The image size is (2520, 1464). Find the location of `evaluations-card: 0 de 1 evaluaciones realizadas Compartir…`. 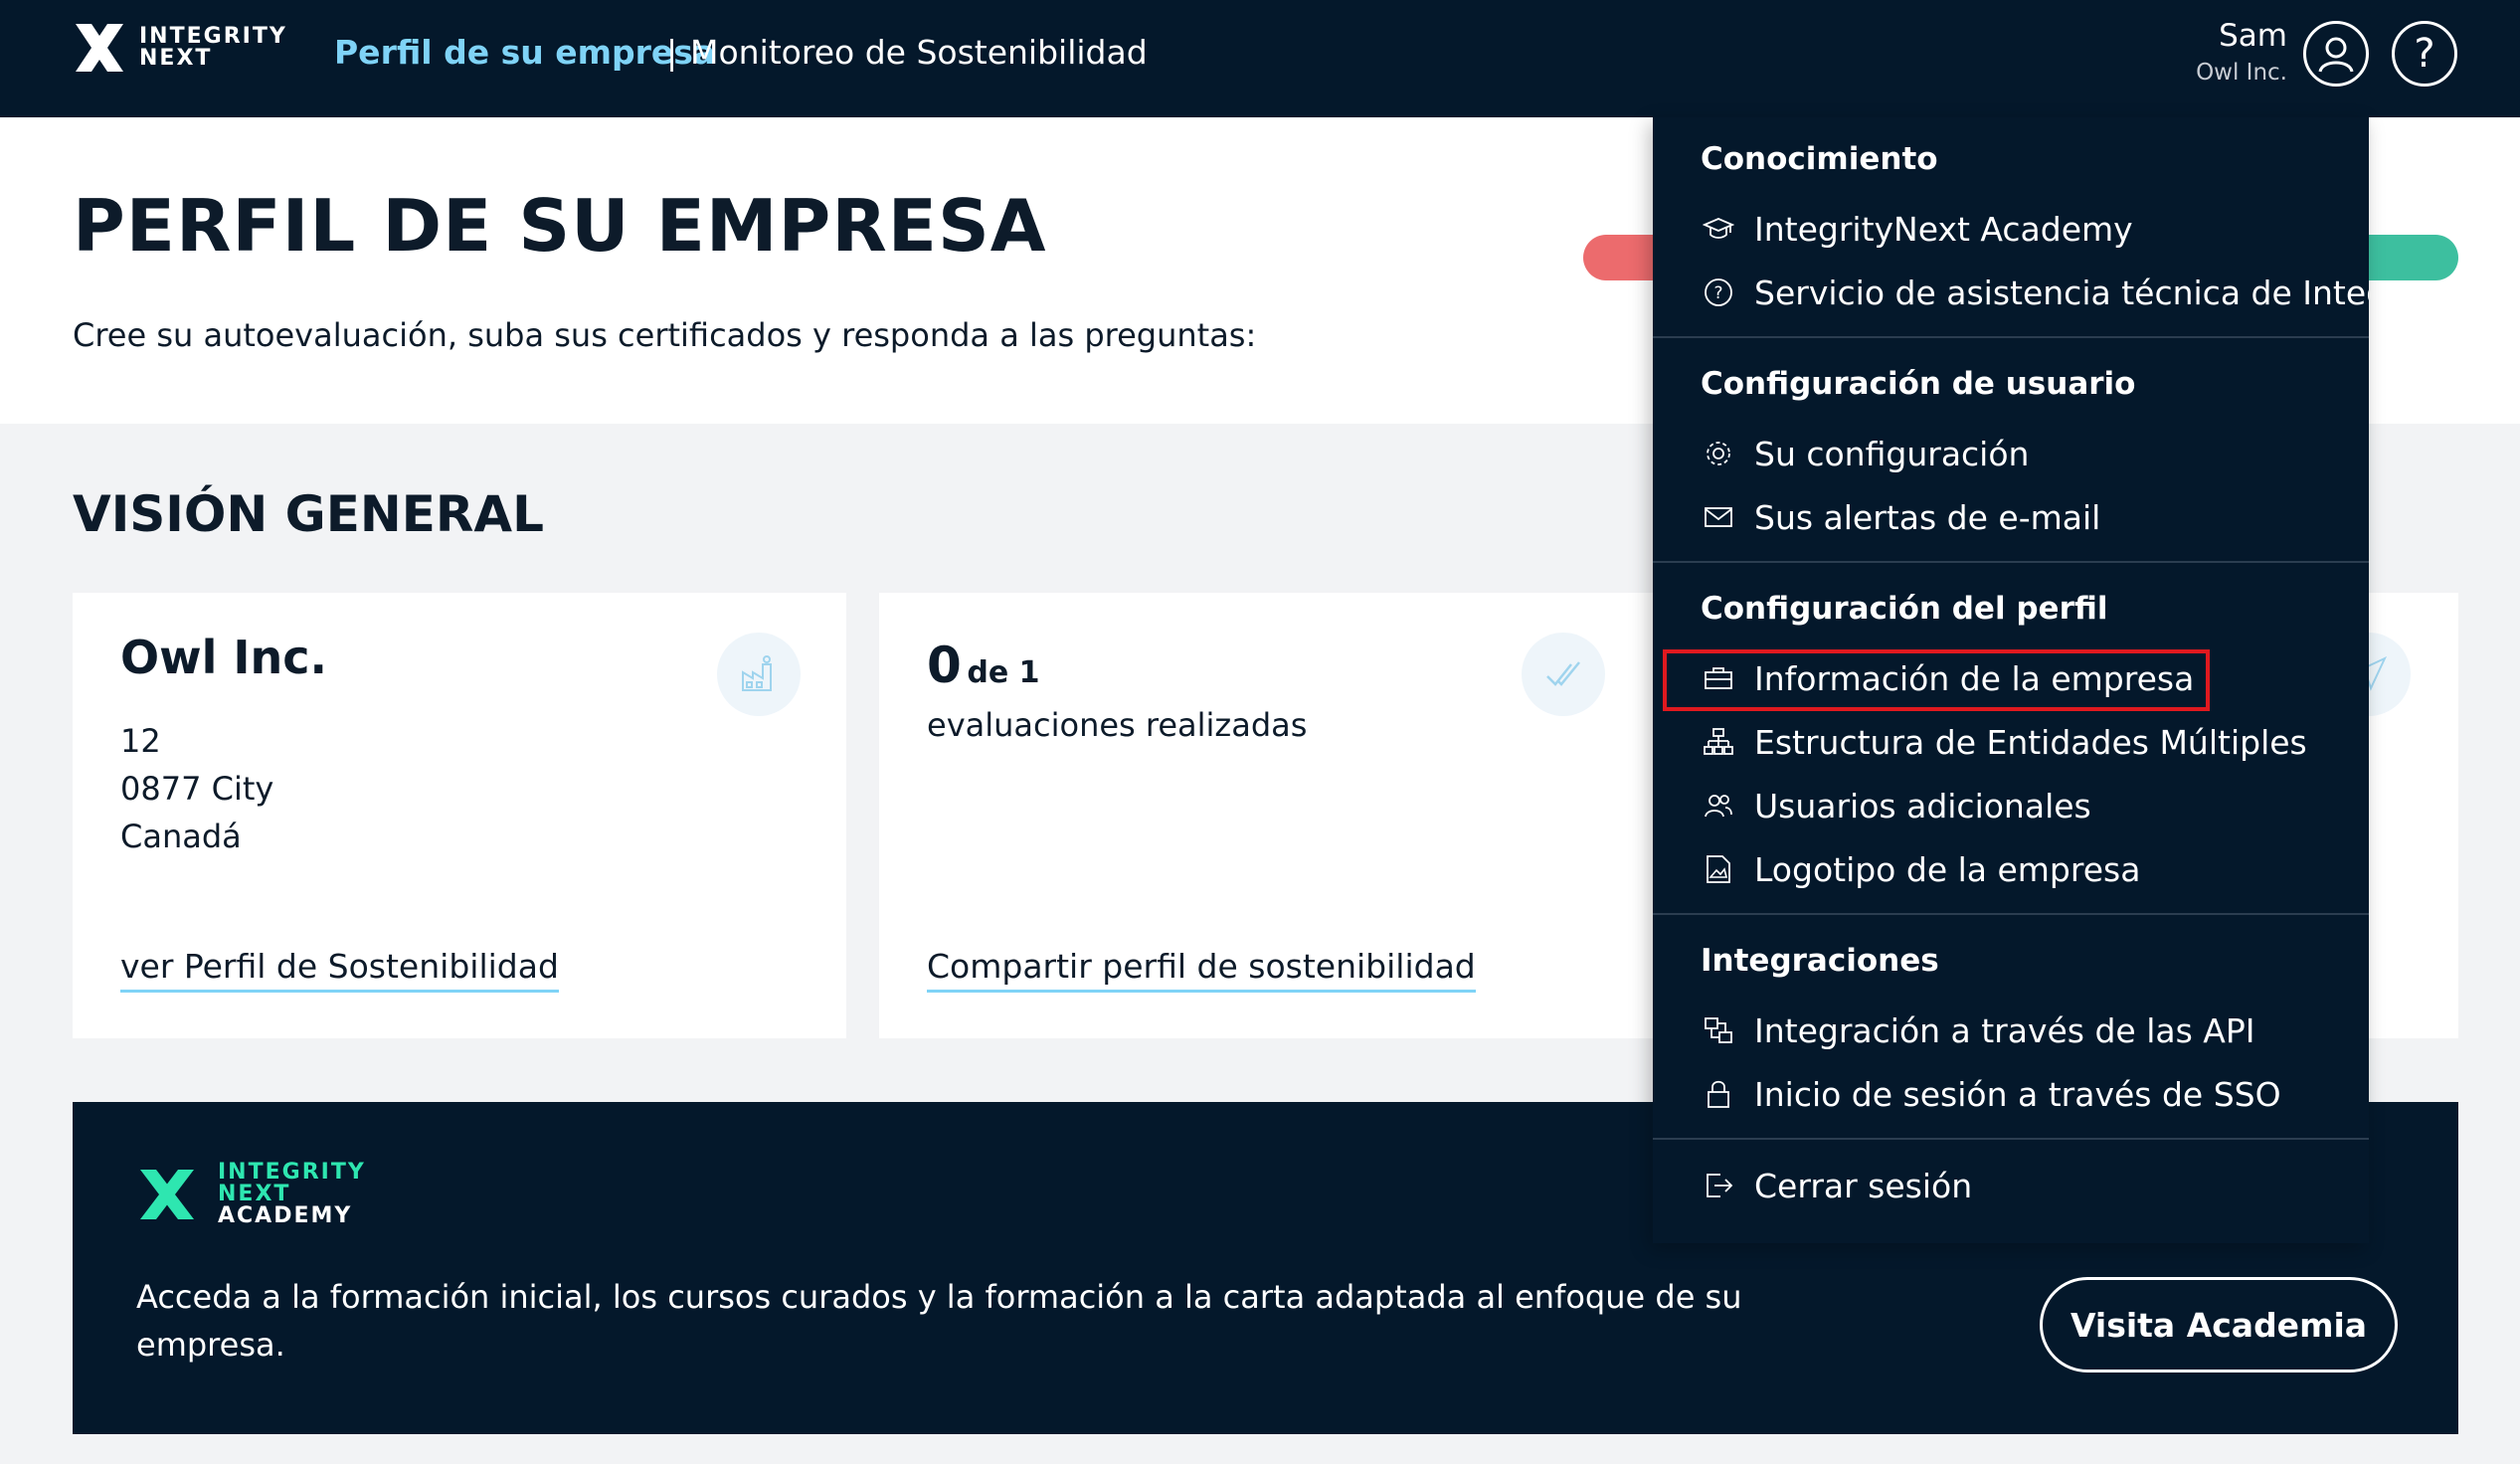

evaluations-card: 0 de 1 evaluaciones realizadas Compartir… is located at coordinates (1277, 815).